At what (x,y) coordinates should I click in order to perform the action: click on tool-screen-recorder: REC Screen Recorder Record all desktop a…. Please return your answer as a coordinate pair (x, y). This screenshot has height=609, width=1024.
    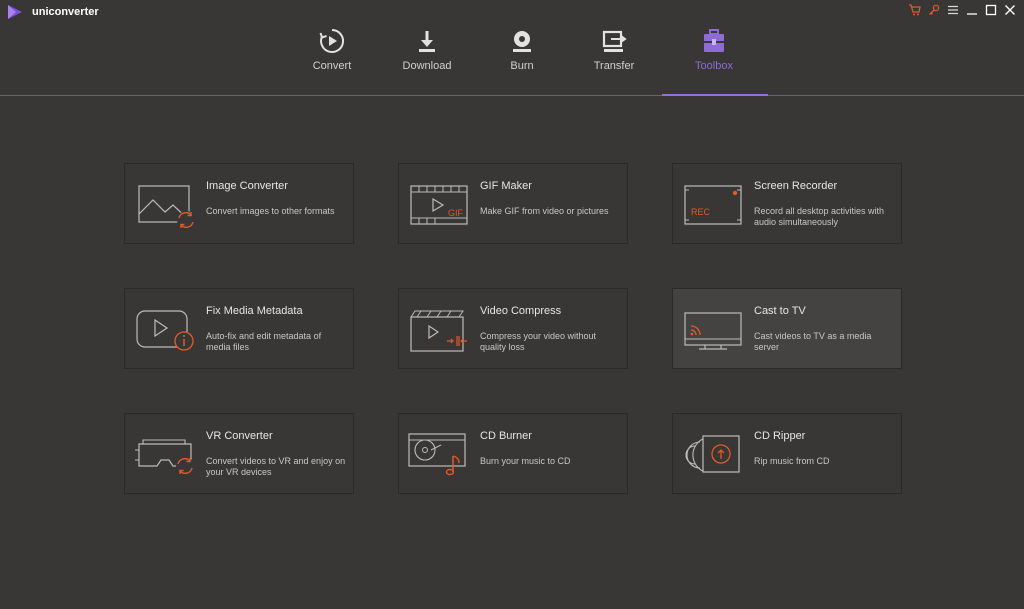
    Looking at the image, I should click on (787, 203).